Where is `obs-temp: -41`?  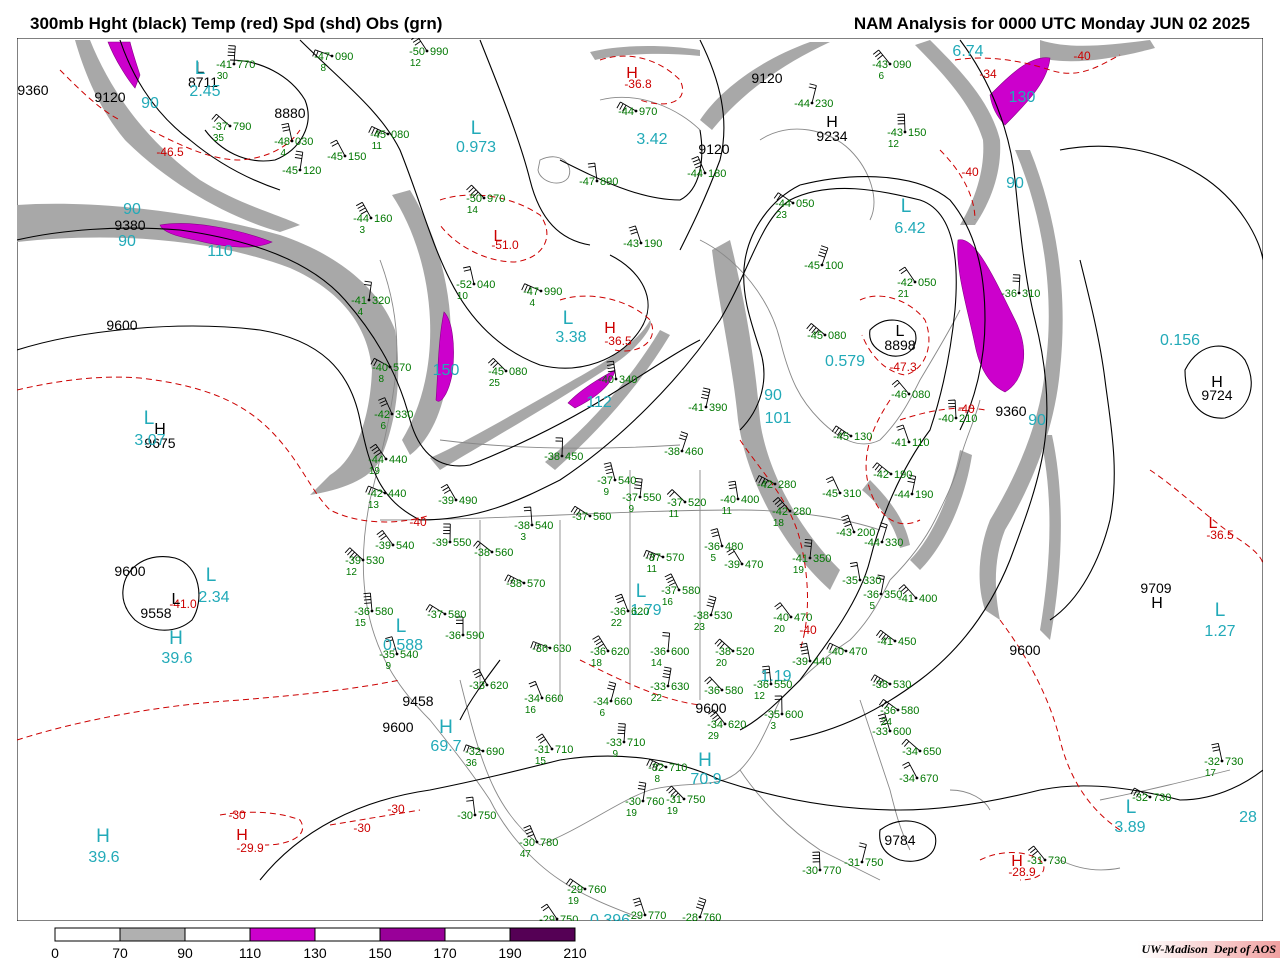
obs-temp: -41 is located at coordinates (224, 65).